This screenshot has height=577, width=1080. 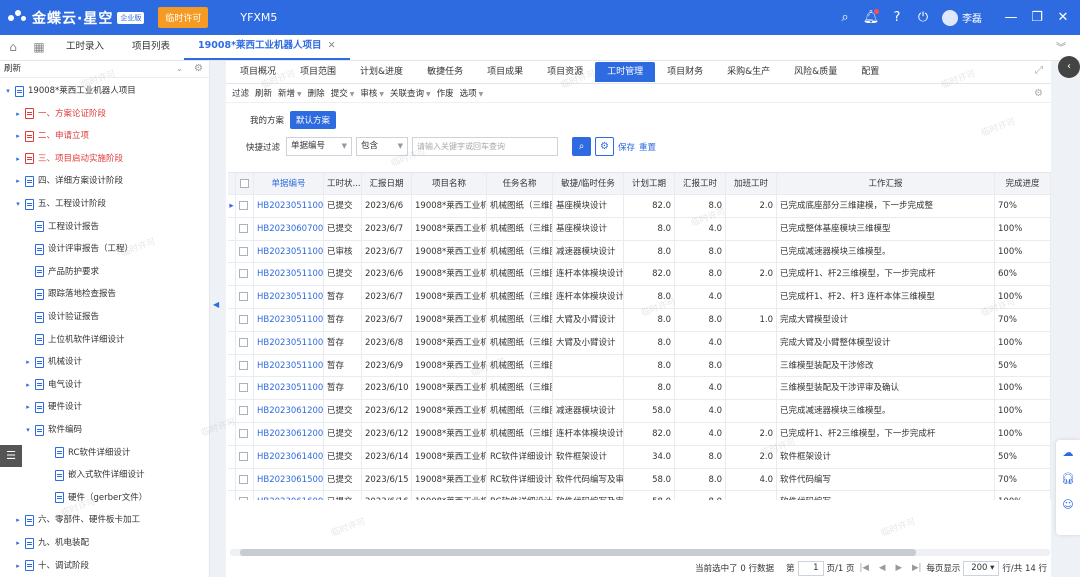 I want to click on toolbar-button: 删除, so click(x=316, y=93).